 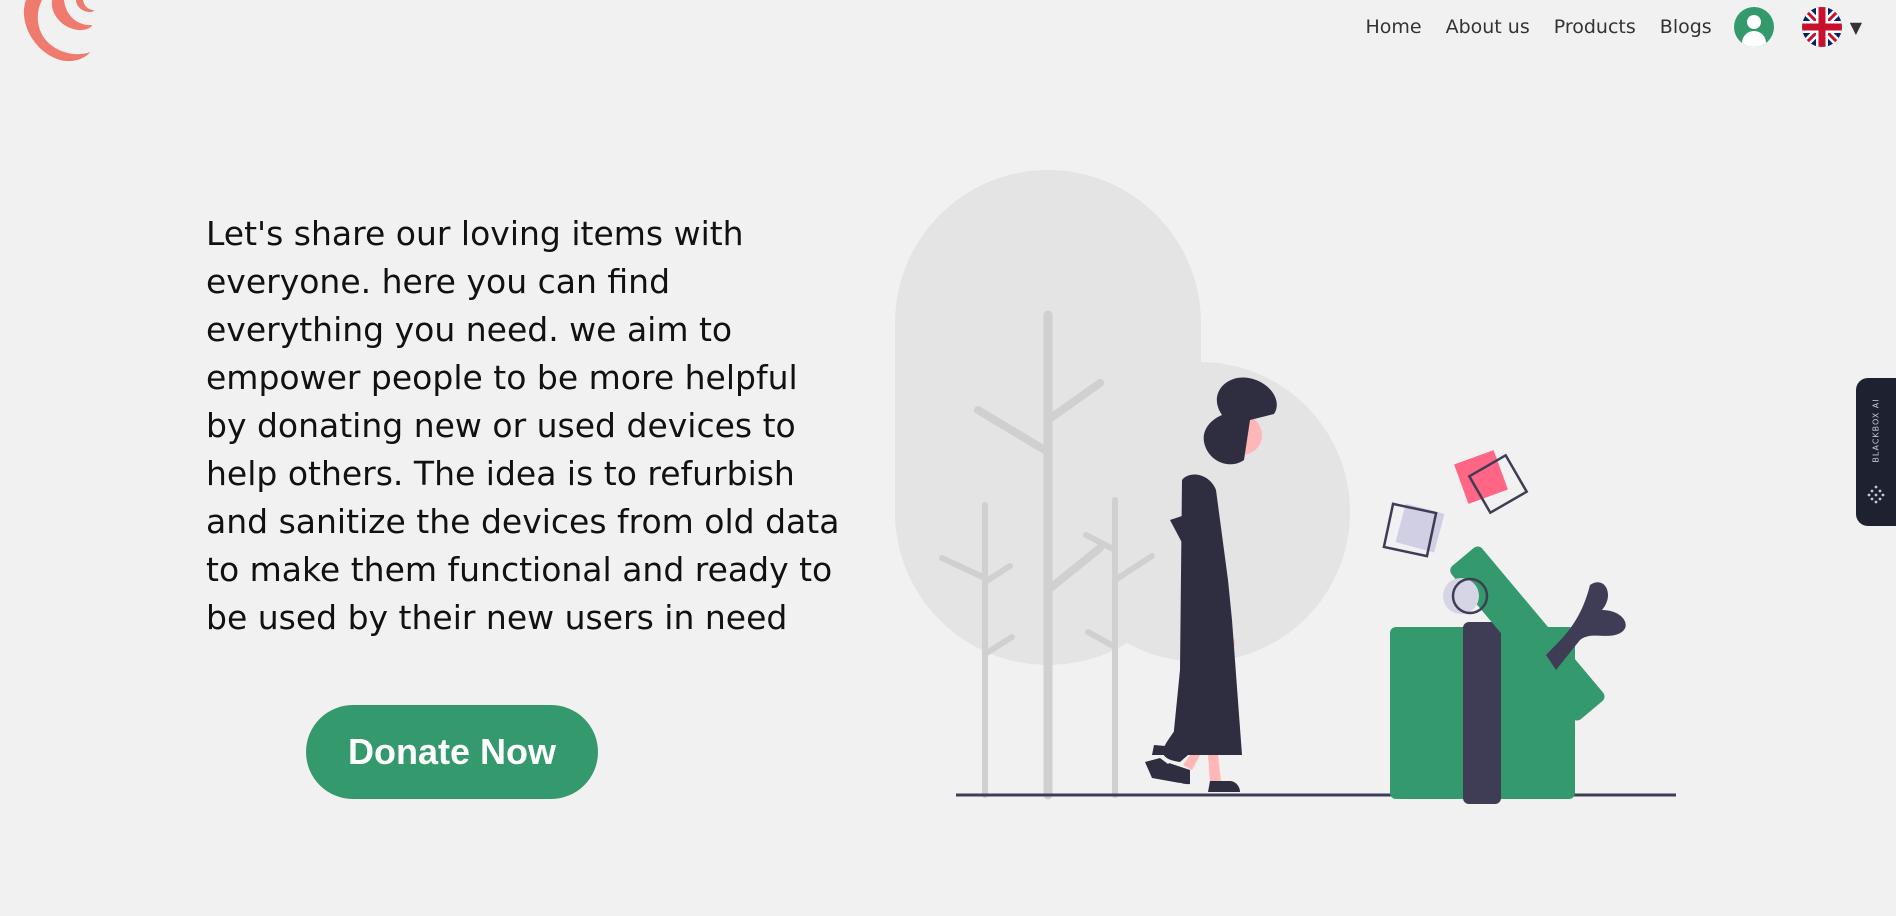 What do you see at coordinates (1393, 27) in the screenshot?
I see `nav-link-home: Home` at bounding box center [1393, 27].